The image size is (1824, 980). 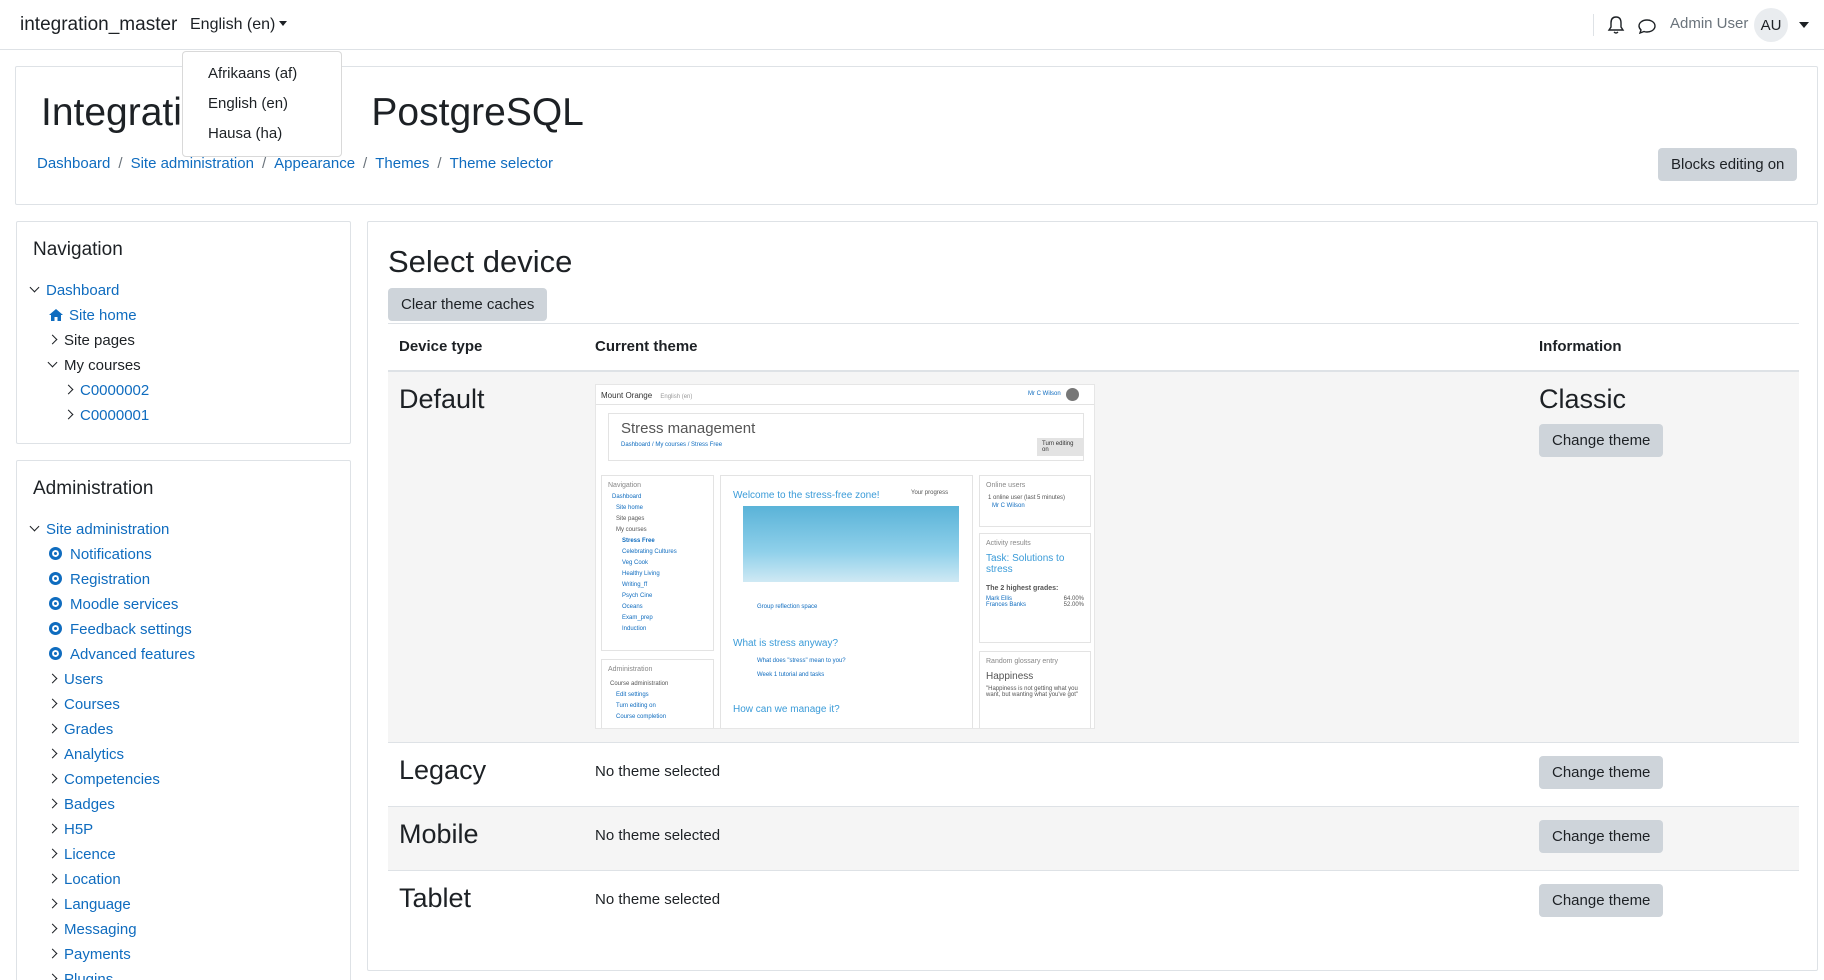 I want to click on admin-item-site-administration: Site administration, so click(x=112, y=529).